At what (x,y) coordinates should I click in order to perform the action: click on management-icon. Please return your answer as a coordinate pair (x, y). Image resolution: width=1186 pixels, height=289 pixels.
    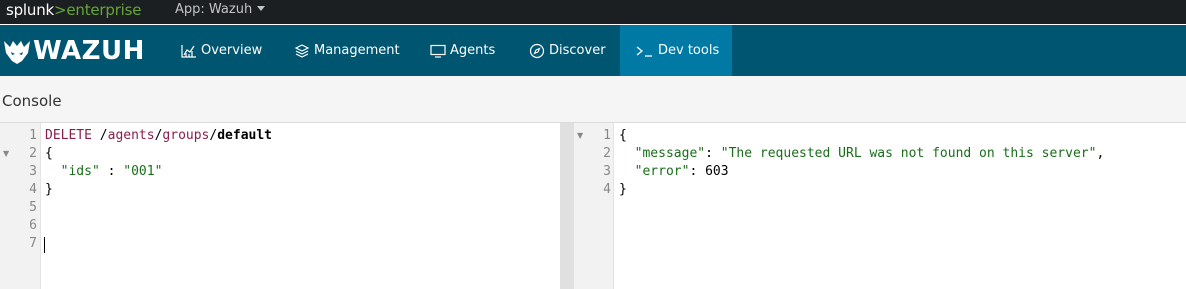
    Looking at the image, I should click on (302, 50).